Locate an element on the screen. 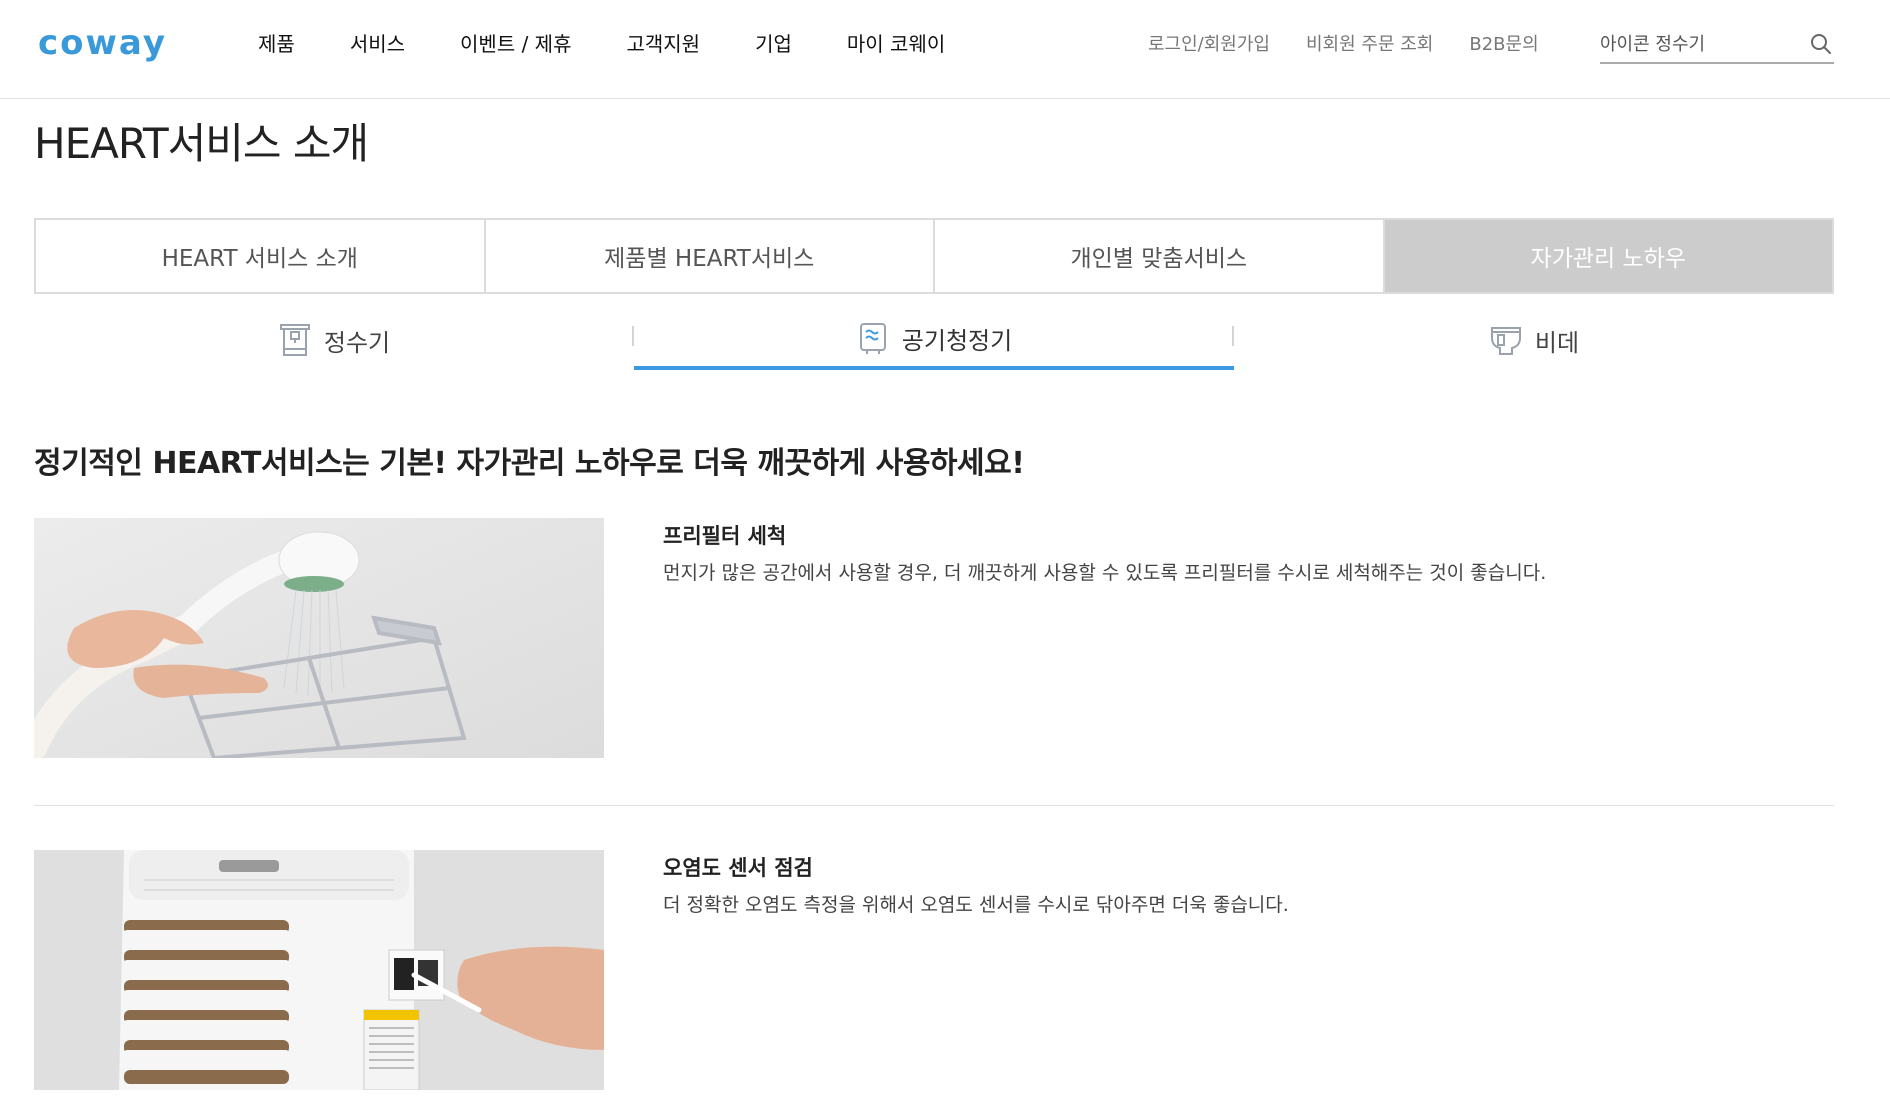 This screenshot has height=1118, width=1890. nav-item-support: 고객지원 is located at coordinates (663, 44).